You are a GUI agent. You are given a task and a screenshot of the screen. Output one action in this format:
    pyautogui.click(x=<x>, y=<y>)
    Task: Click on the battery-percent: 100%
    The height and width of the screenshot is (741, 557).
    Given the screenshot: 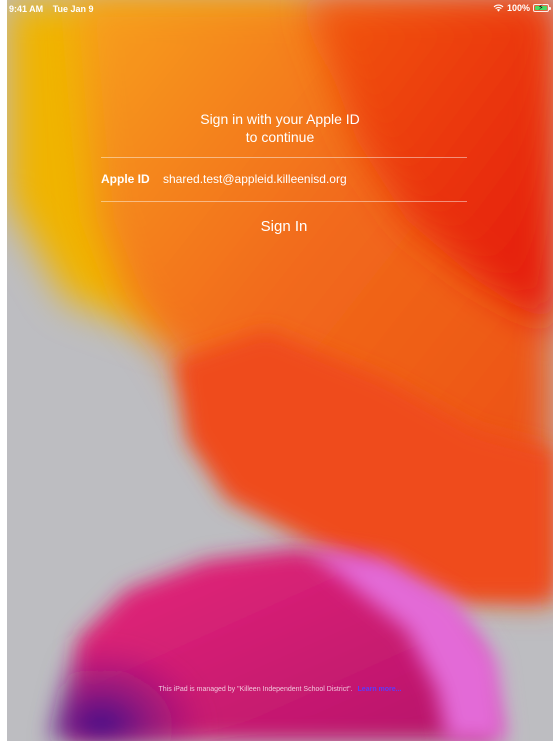 What is the action you would take?
    pyautogui.click(x=518, y=8)
    